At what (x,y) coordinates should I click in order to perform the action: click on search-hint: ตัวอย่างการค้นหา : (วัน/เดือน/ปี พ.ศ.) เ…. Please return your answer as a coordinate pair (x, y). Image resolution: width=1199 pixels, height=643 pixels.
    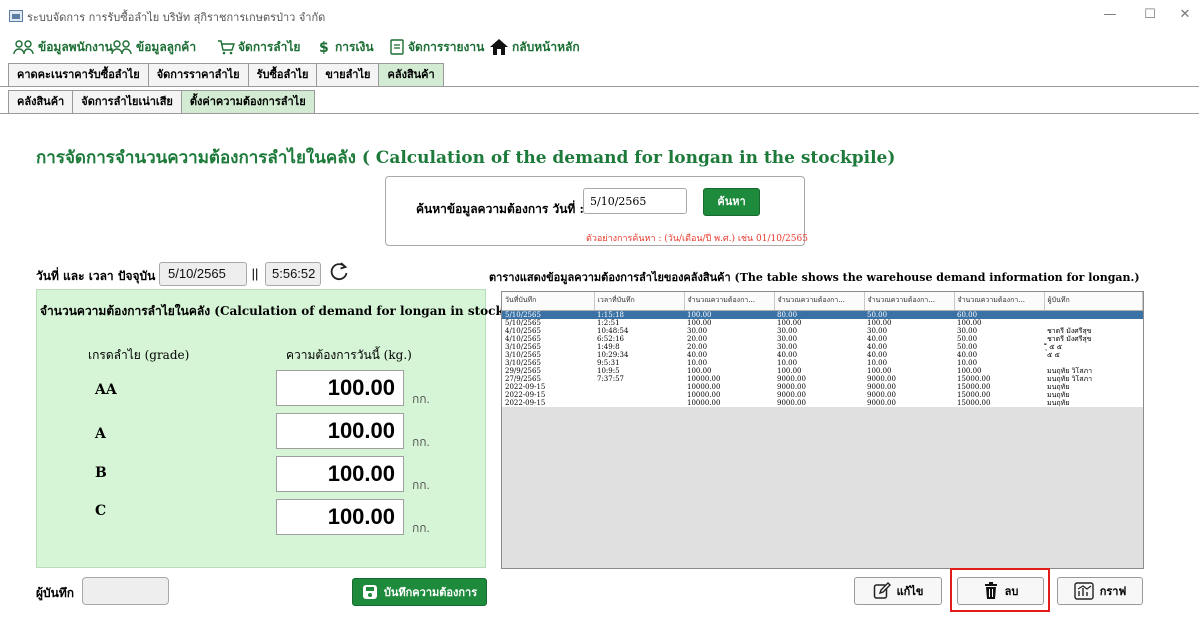
    Looking at the image, I should click on (697, 239).